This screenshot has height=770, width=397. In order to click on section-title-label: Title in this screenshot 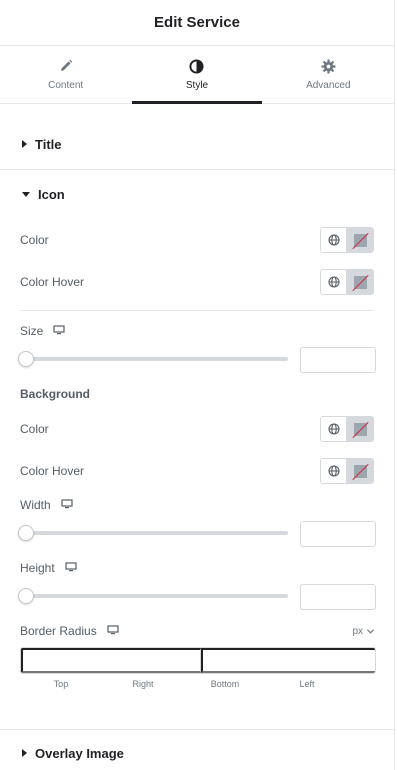, I will do `click(48, 144)`.